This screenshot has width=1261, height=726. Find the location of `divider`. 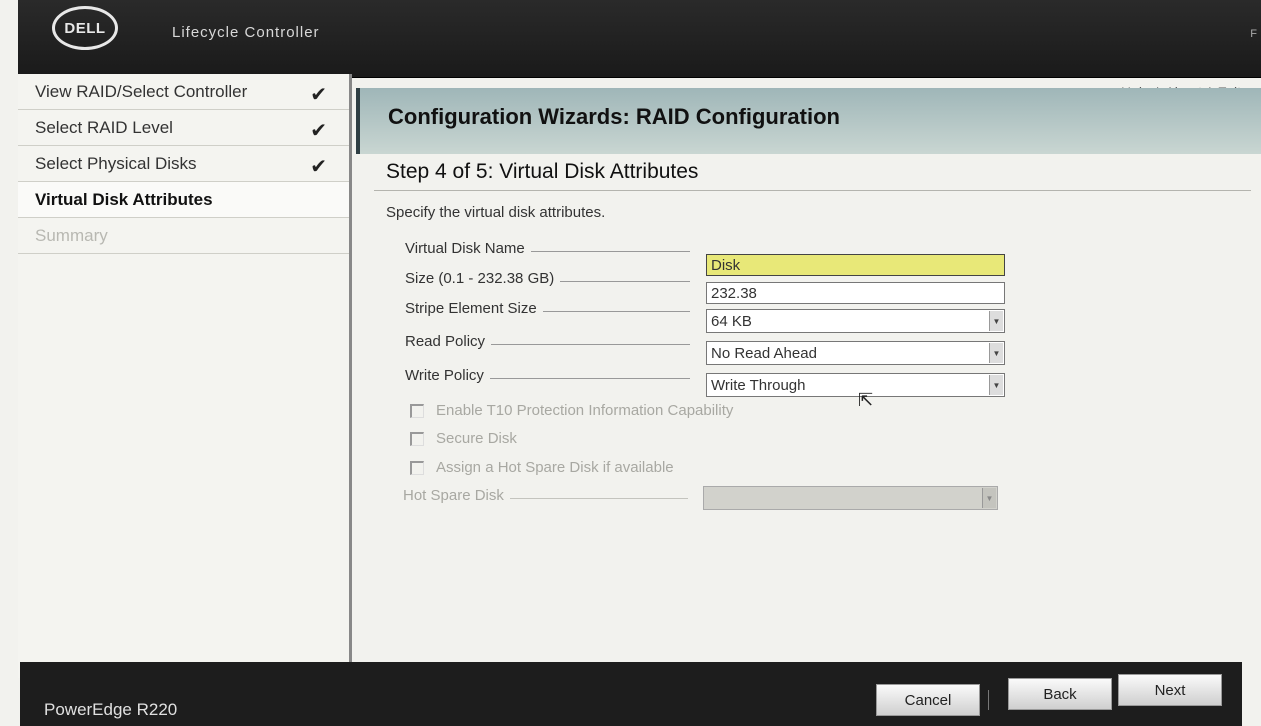

divider is located at coordinates (812, 190).